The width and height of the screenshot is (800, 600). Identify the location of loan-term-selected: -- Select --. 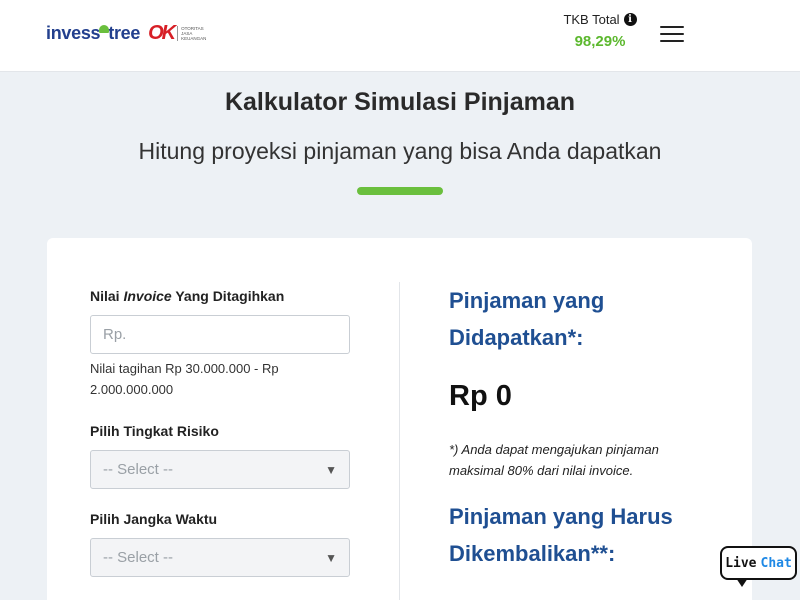
(138, 557).